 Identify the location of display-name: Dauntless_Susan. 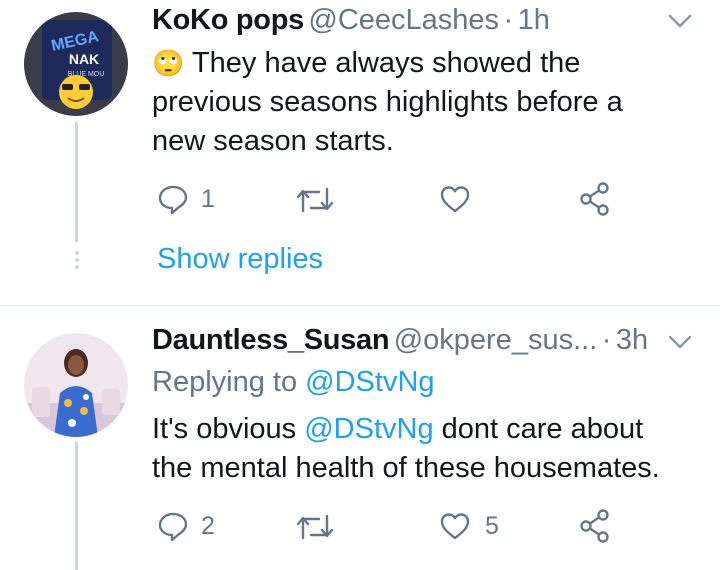
(271, 340).